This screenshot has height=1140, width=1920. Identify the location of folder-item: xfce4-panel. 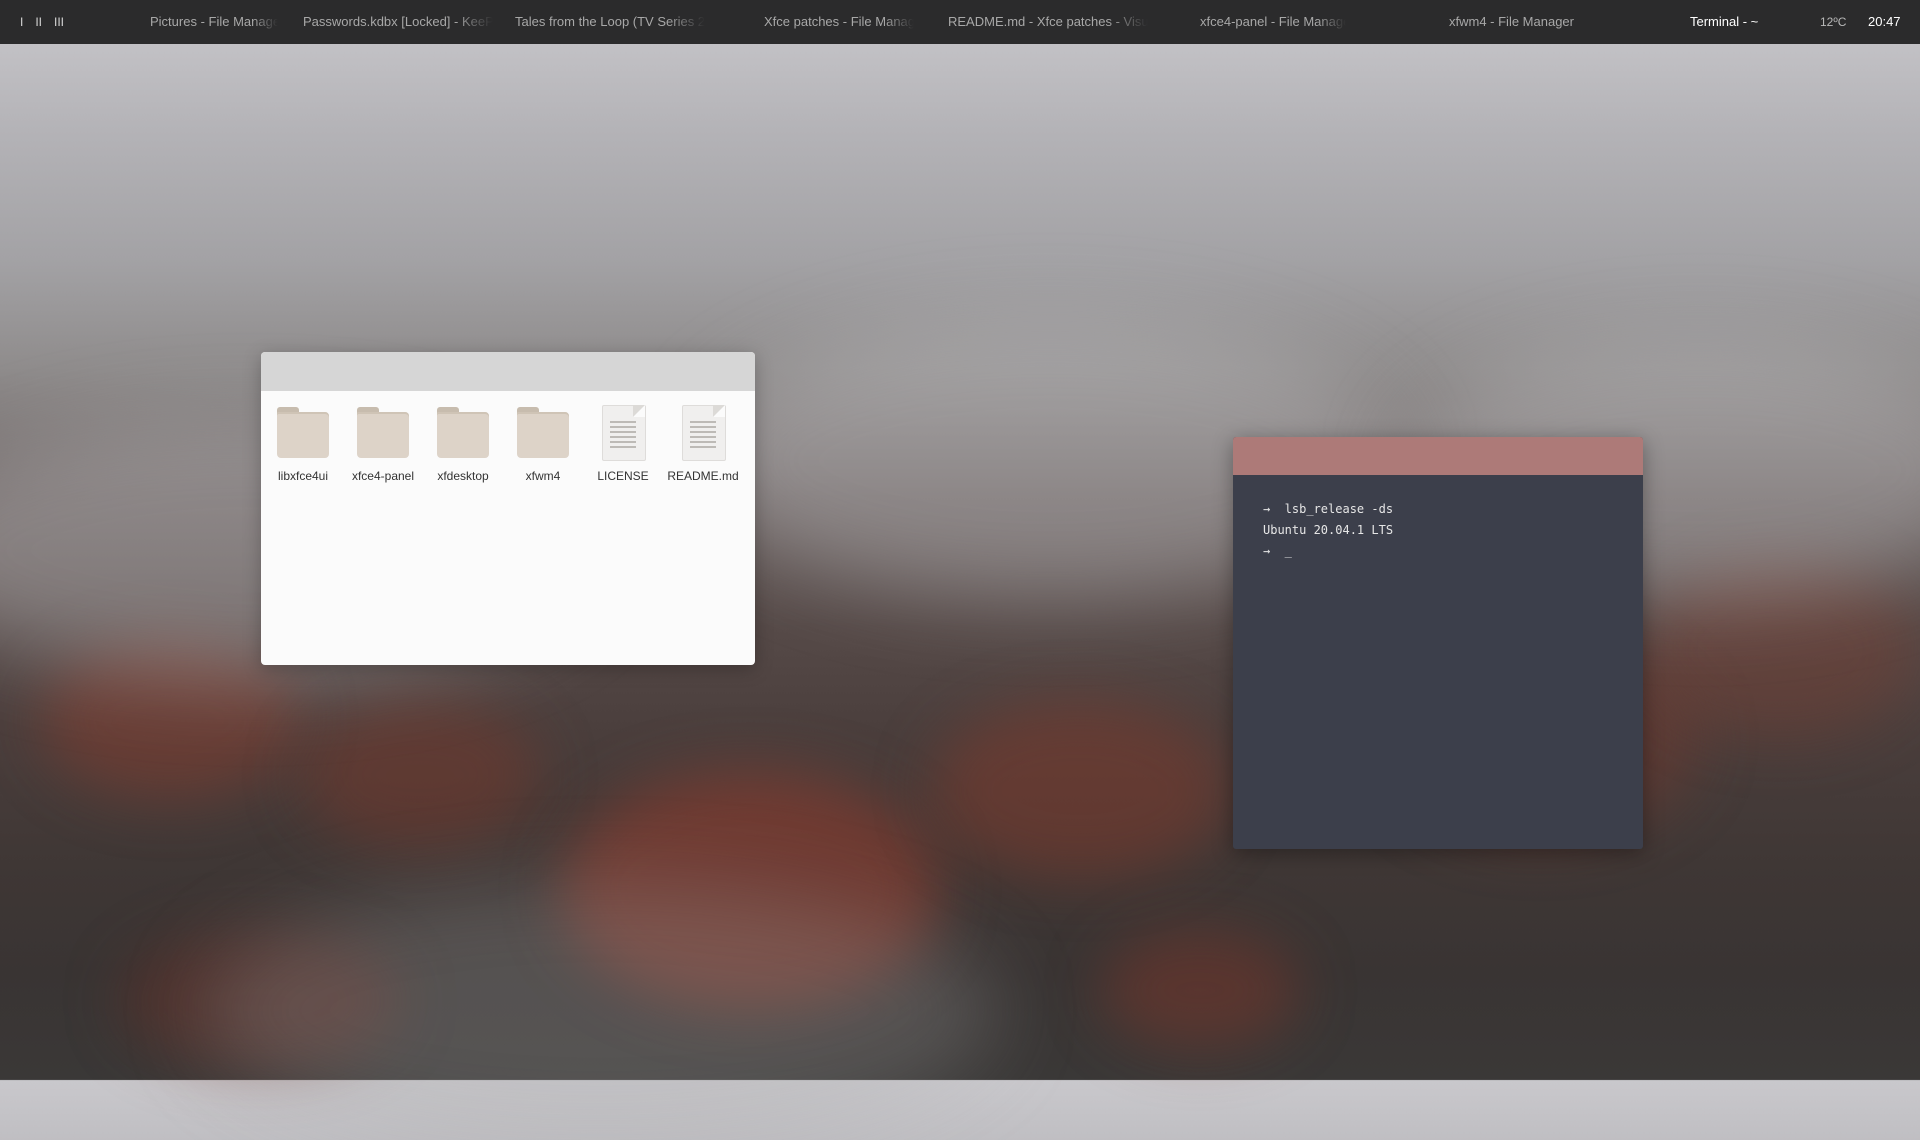
(383, 444).